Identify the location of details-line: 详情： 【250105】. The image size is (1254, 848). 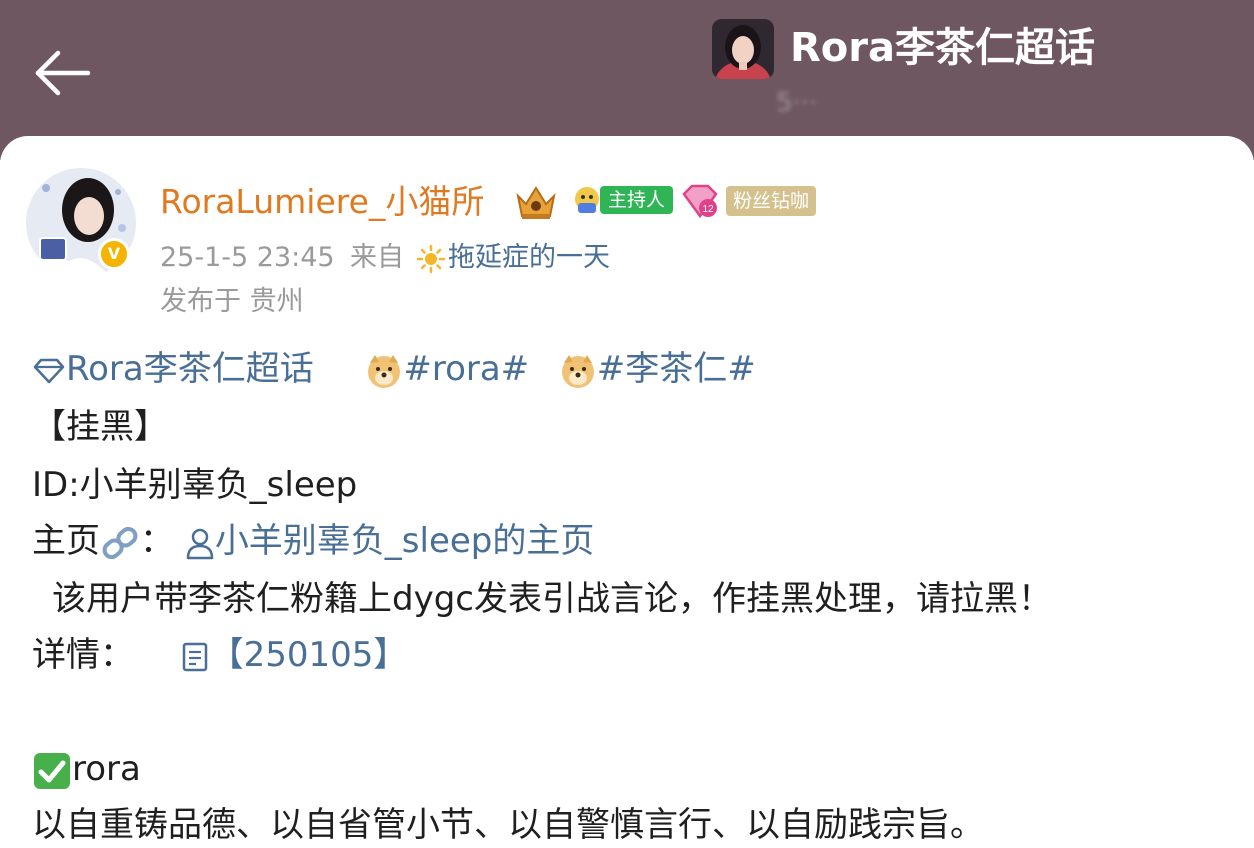
(219, 655).